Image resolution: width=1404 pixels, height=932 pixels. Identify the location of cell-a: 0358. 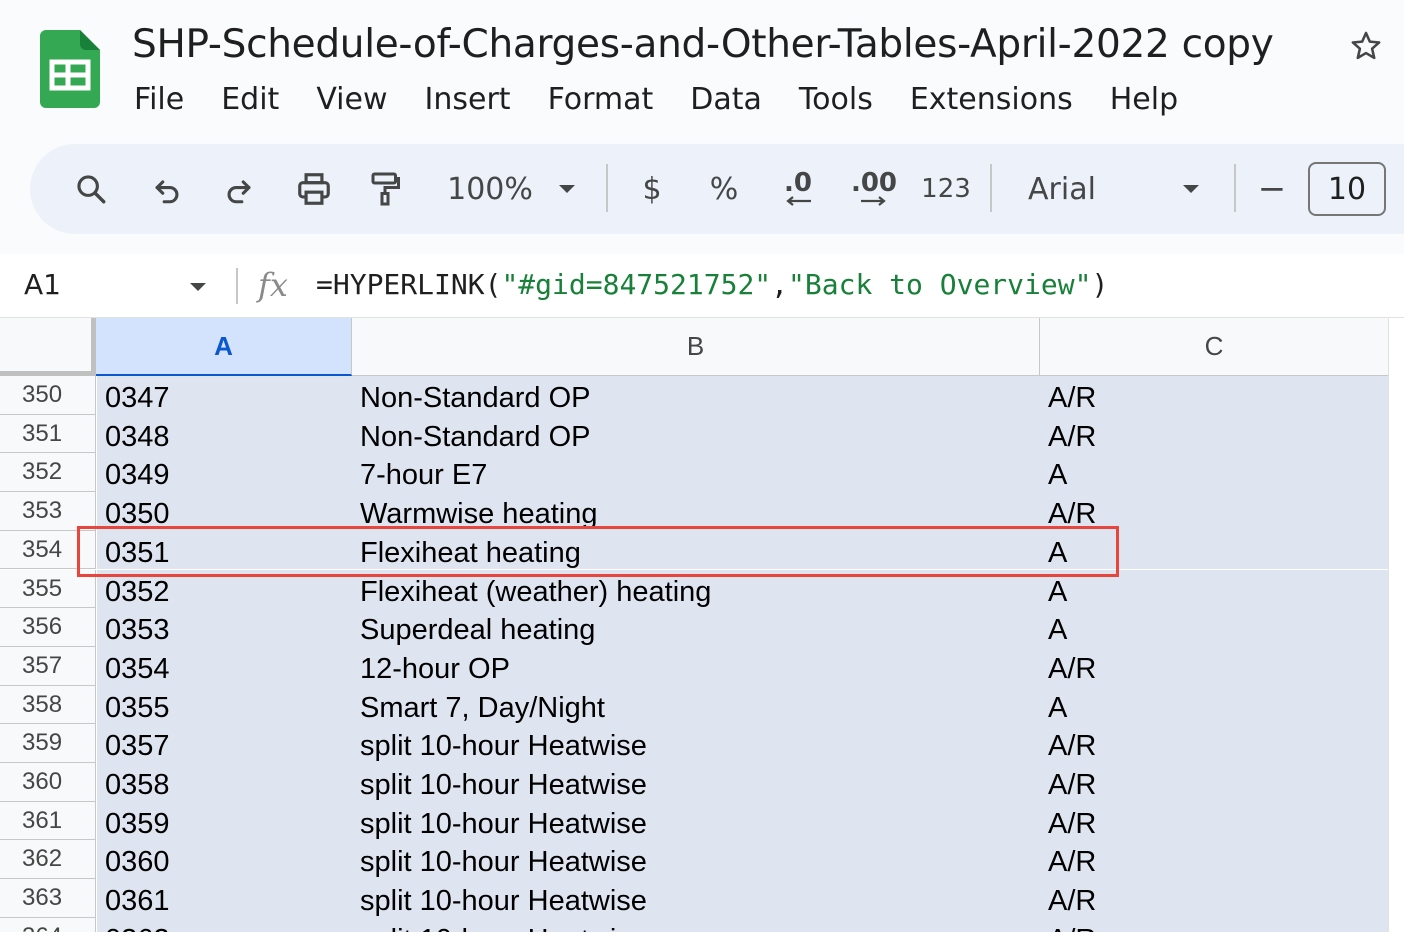
(224, 782).